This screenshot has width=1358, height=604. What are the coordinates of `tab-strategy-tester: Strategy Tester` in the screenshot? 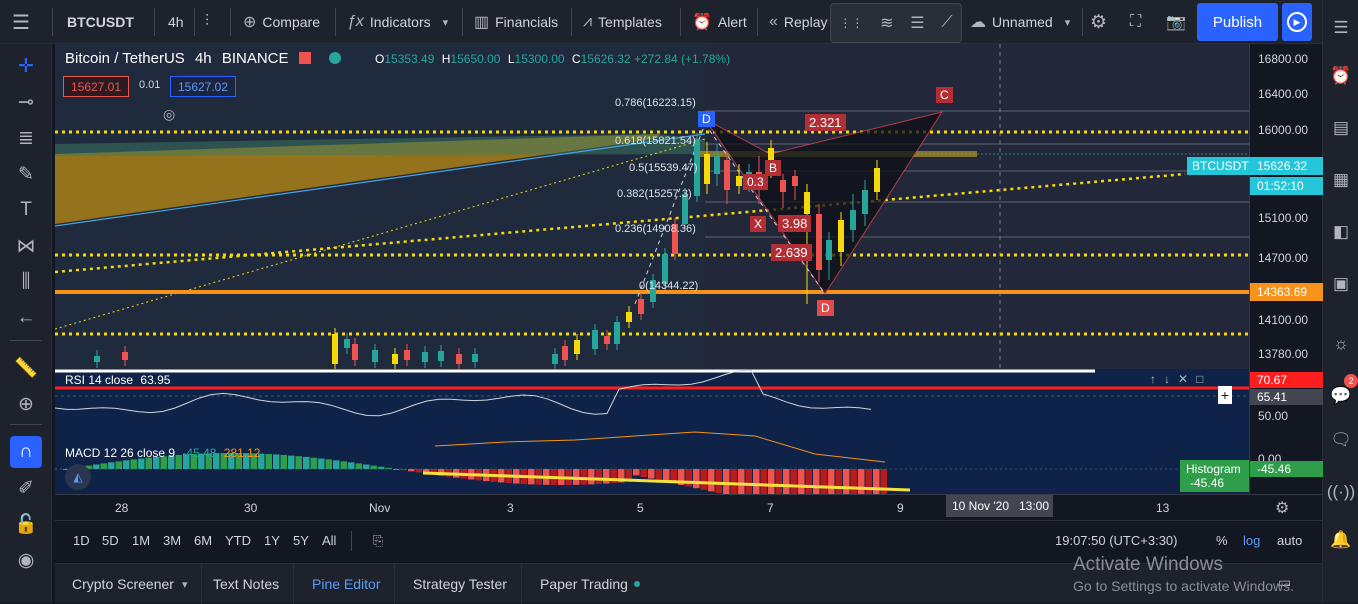 It's located at (460, 584).